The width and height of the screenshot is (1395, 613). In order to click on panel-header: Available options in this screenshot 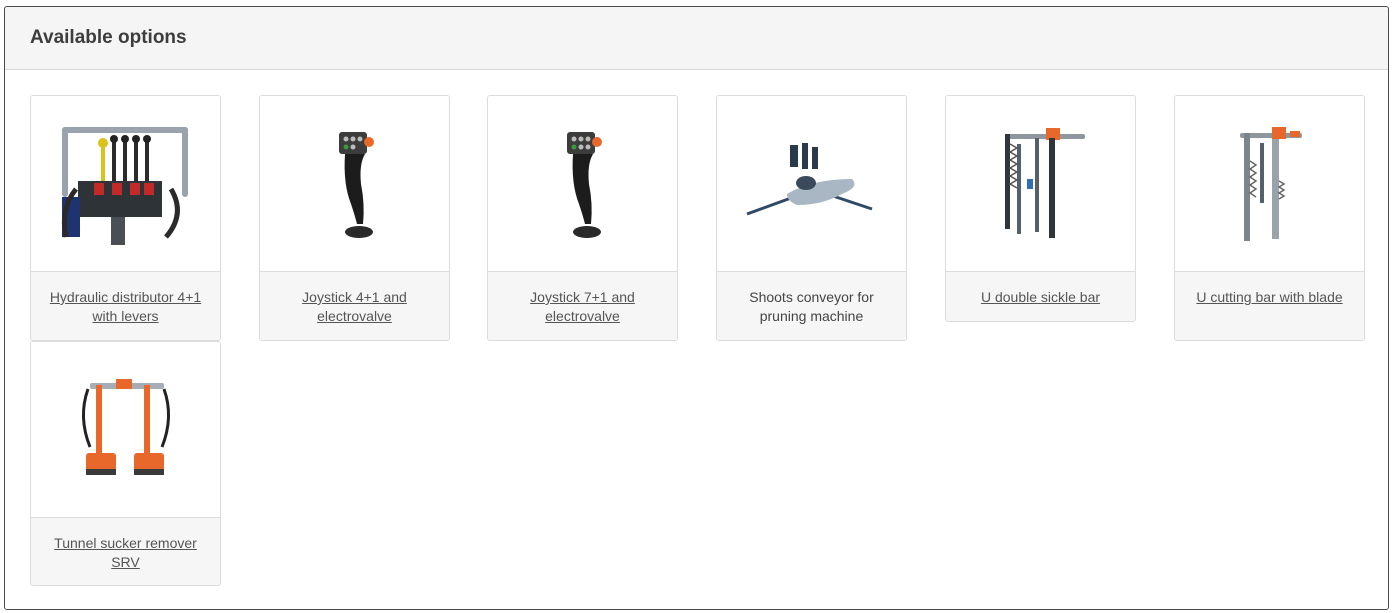, I will do `click(696, 38)`.